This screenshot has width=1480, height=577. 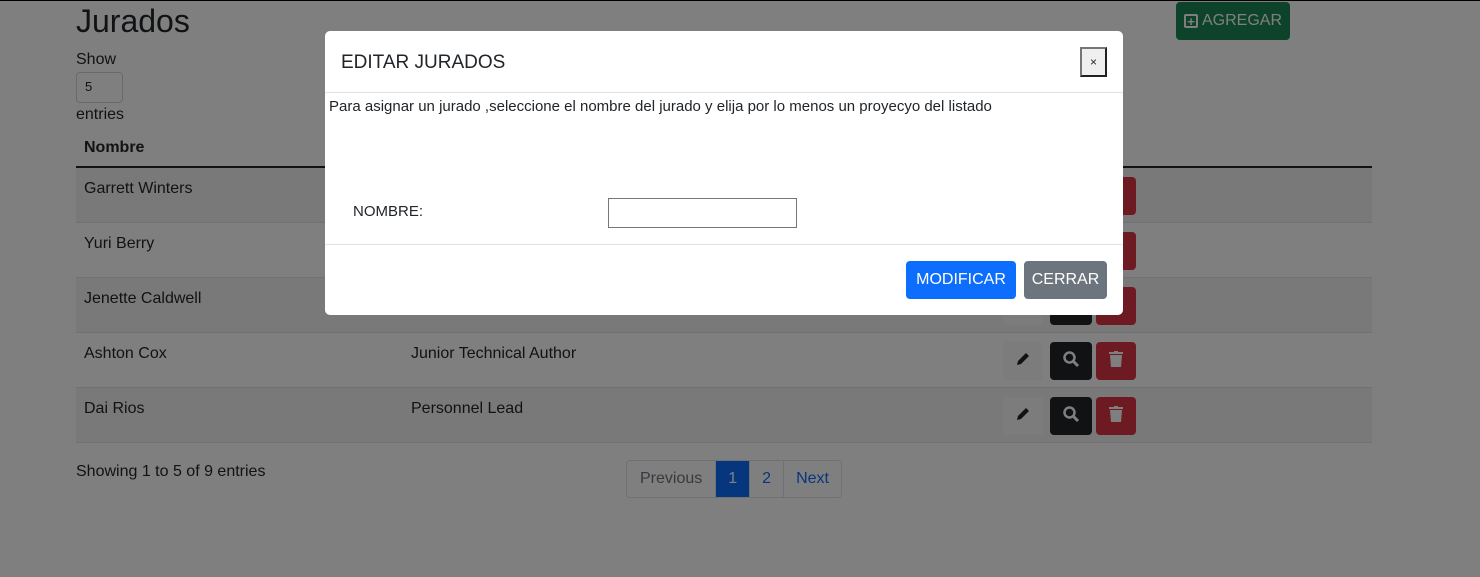 I want to click on nombre-label: NOMBRE:, so click(x=388, y=211).